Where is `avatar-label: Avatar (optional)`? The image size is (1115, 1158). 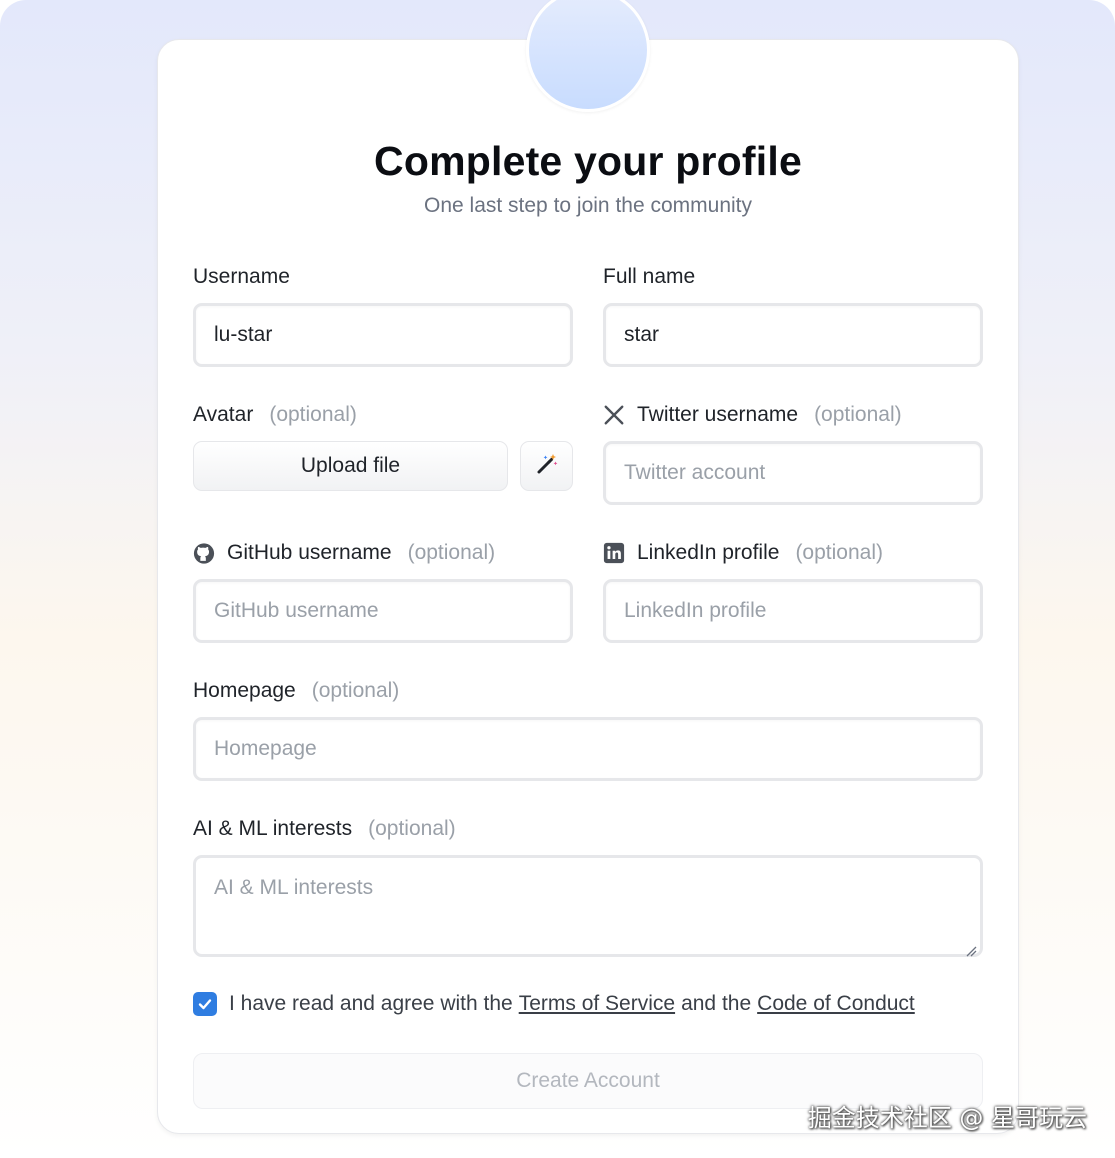
avatar-label: Avatar (optional) is located at coordinates (275, 414).